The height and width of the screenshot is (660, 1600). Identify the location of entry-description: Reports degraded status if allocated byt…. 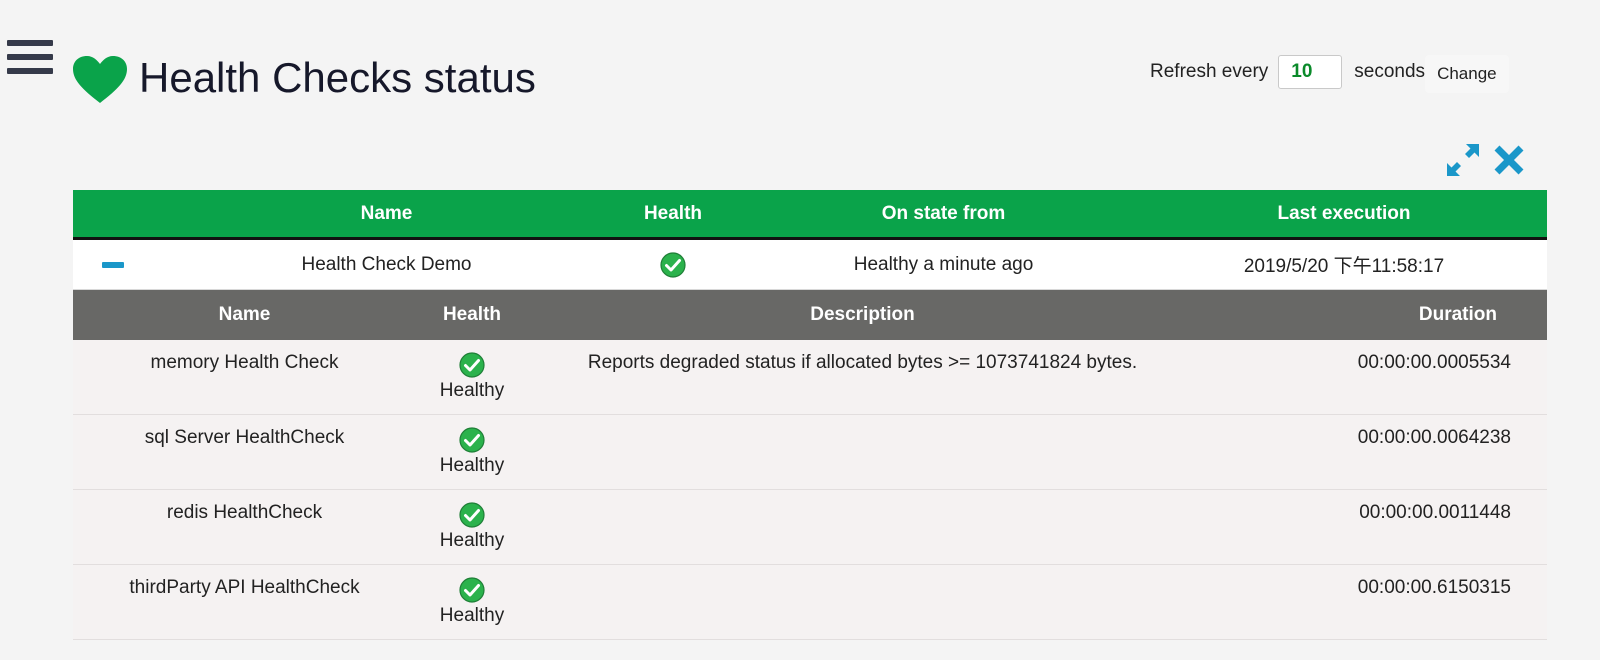
(862, 362).